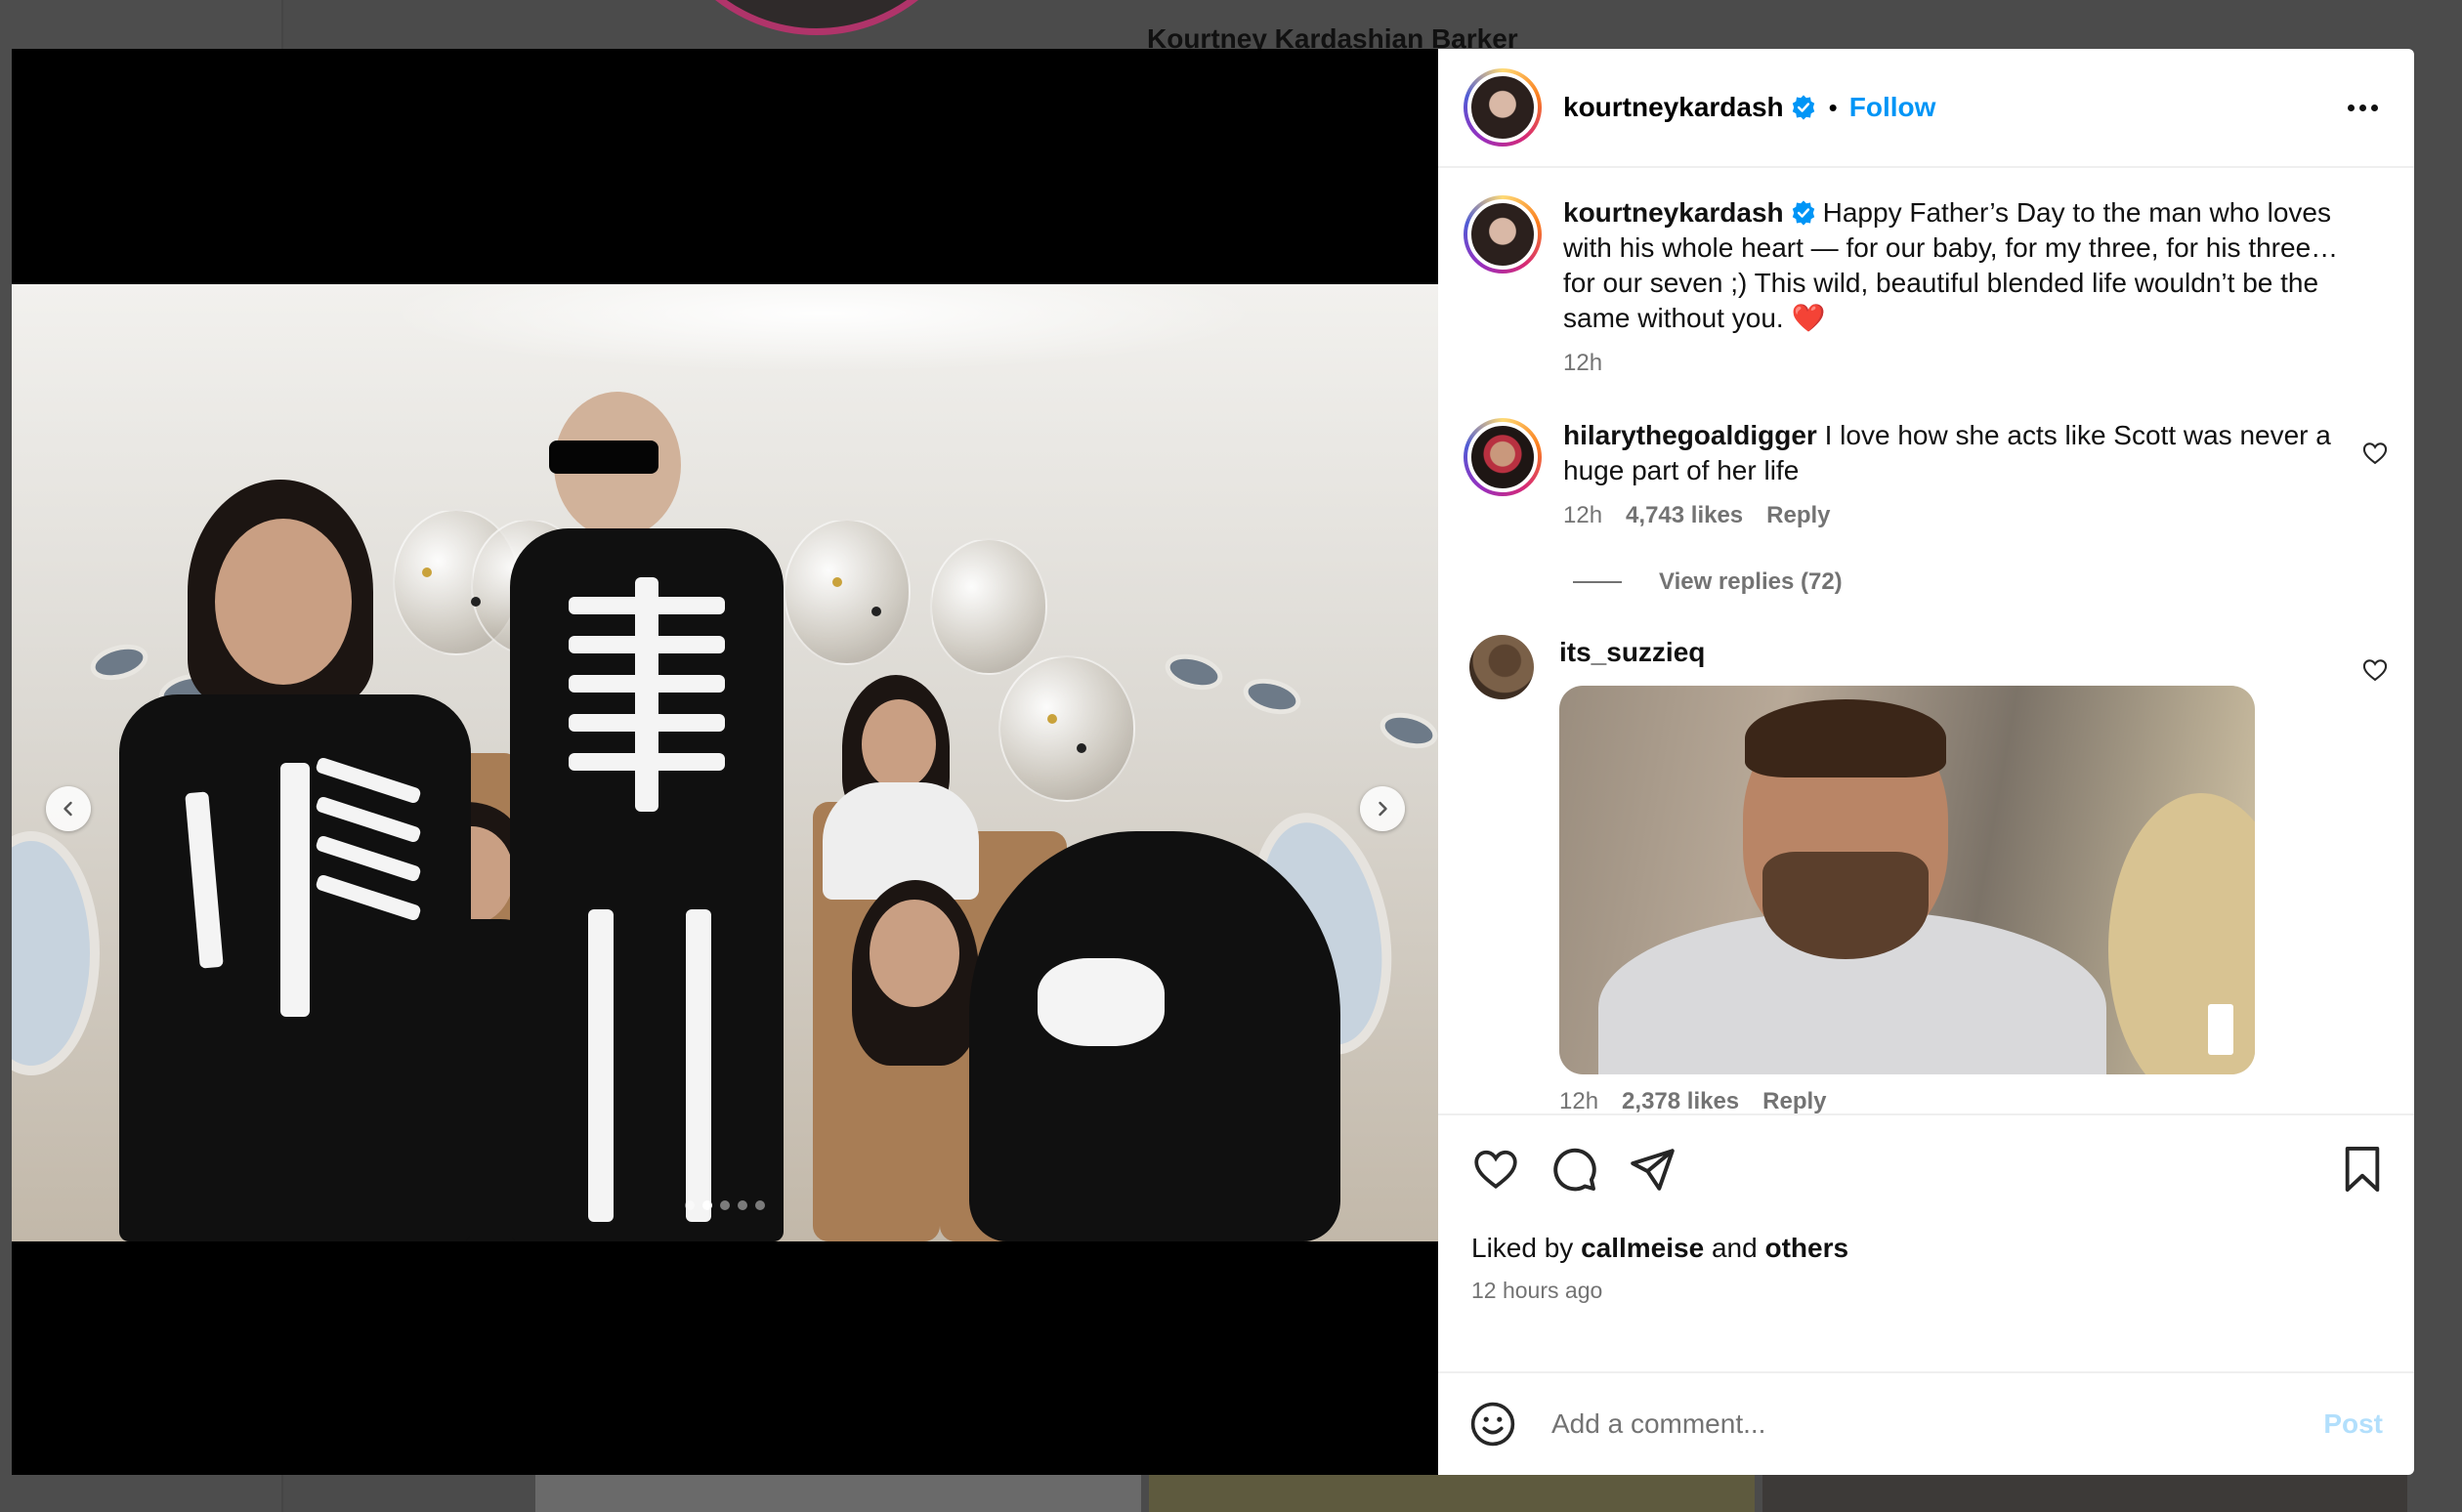 The image size is (2462, 1512). I want to click on cabin-window-large, so click(56, 953).